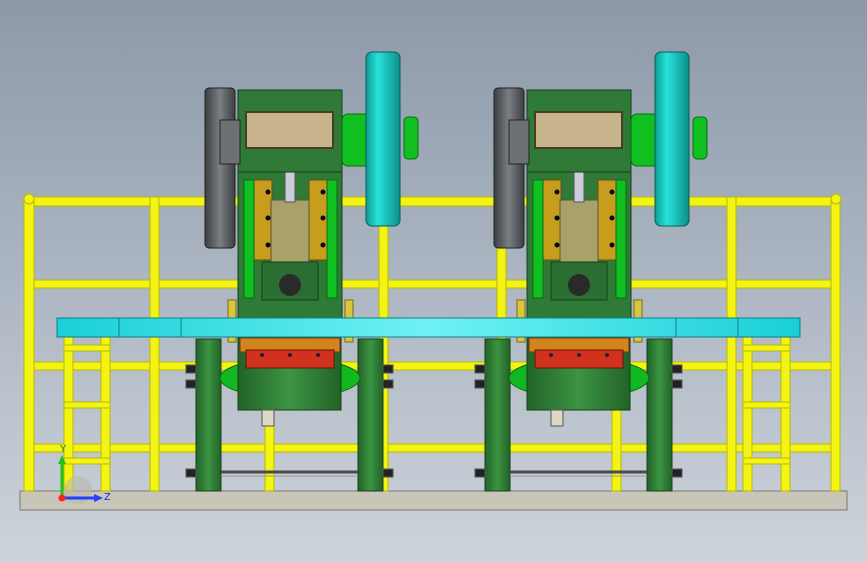 The image size is (867, 562). I want to click on axis-y-label: Y, so click(63, 449).